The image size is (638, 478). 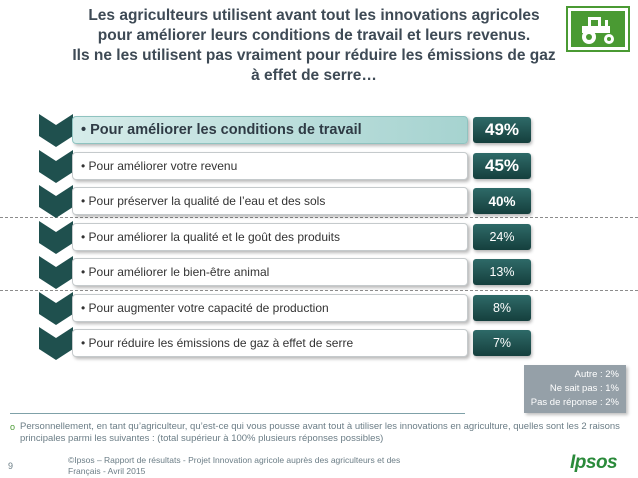 What do you see at coordinates (584, 388) in the screenshot?
I see `dont-know-answer: Ne sait pas : 1%` at bounding box center [584, 388].